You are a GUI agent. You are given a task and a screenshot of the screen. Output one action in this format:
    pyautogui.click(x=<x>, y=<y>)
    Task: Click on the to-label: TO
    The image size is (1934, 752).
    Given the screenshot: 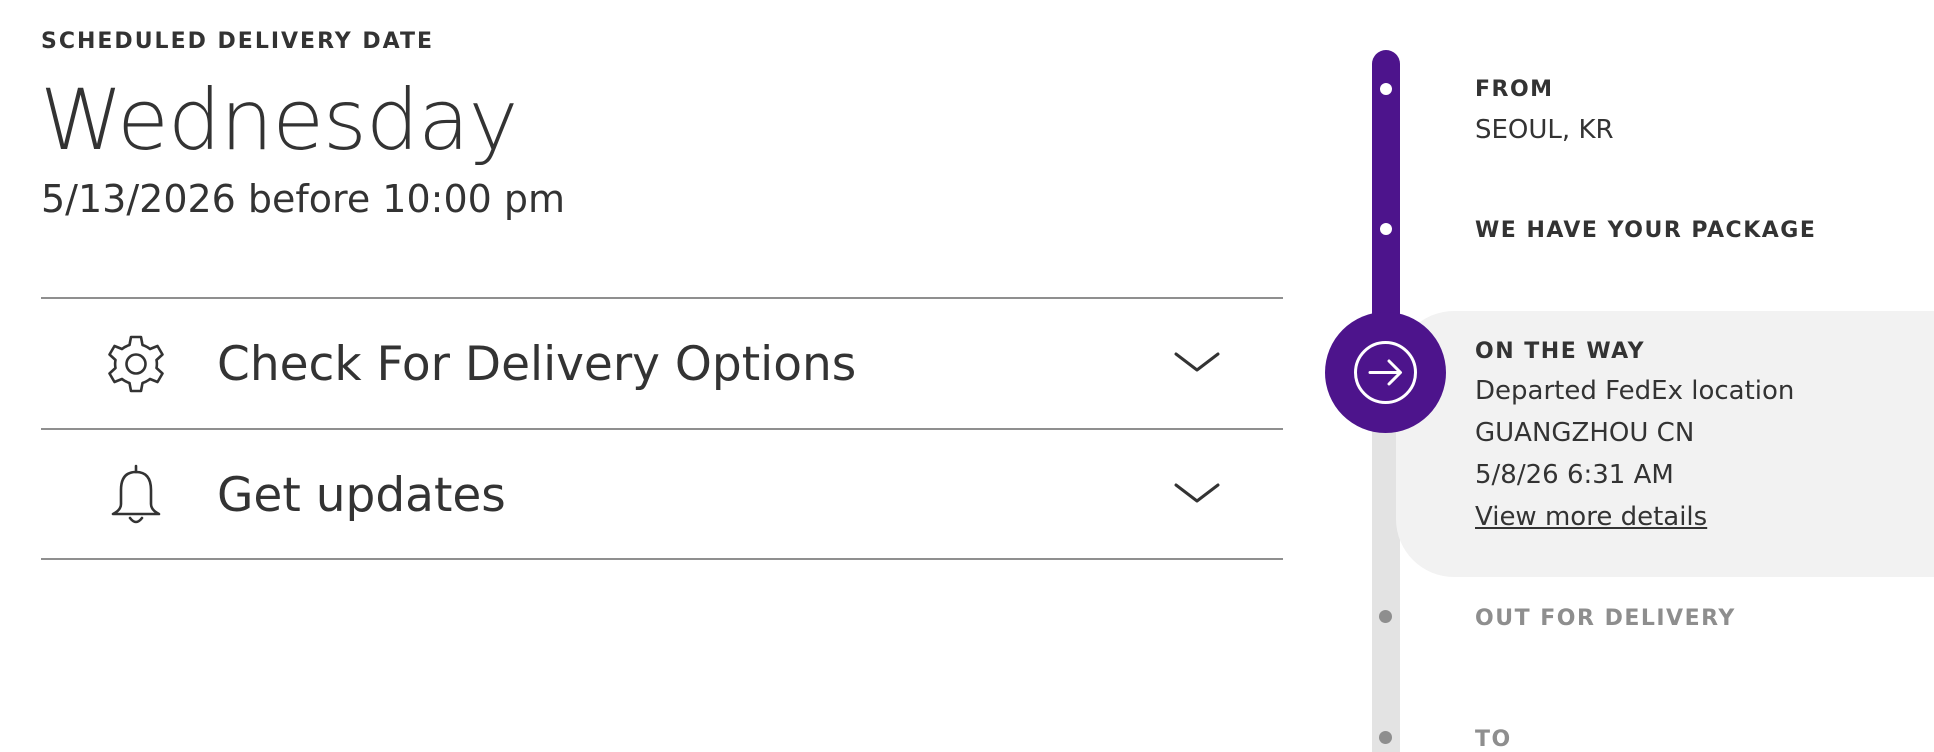 What is the action you would take?
    pyautogui.click(x=1493, y=739)
    